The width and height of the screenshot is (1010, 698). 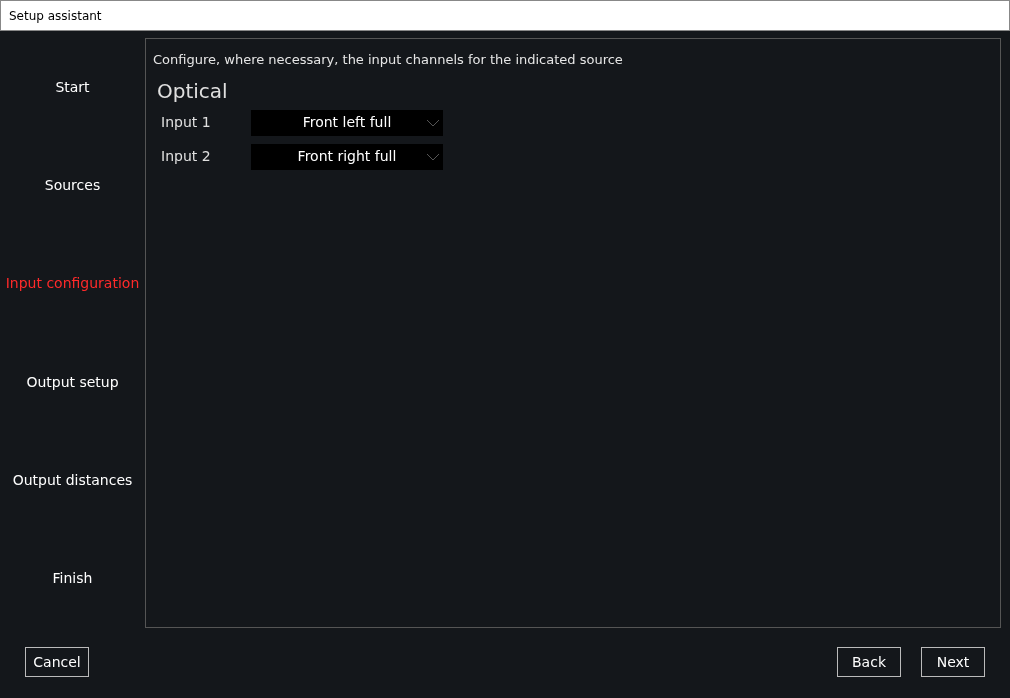 I want to click on step-item: Output distances, so click(x=72, y=480).